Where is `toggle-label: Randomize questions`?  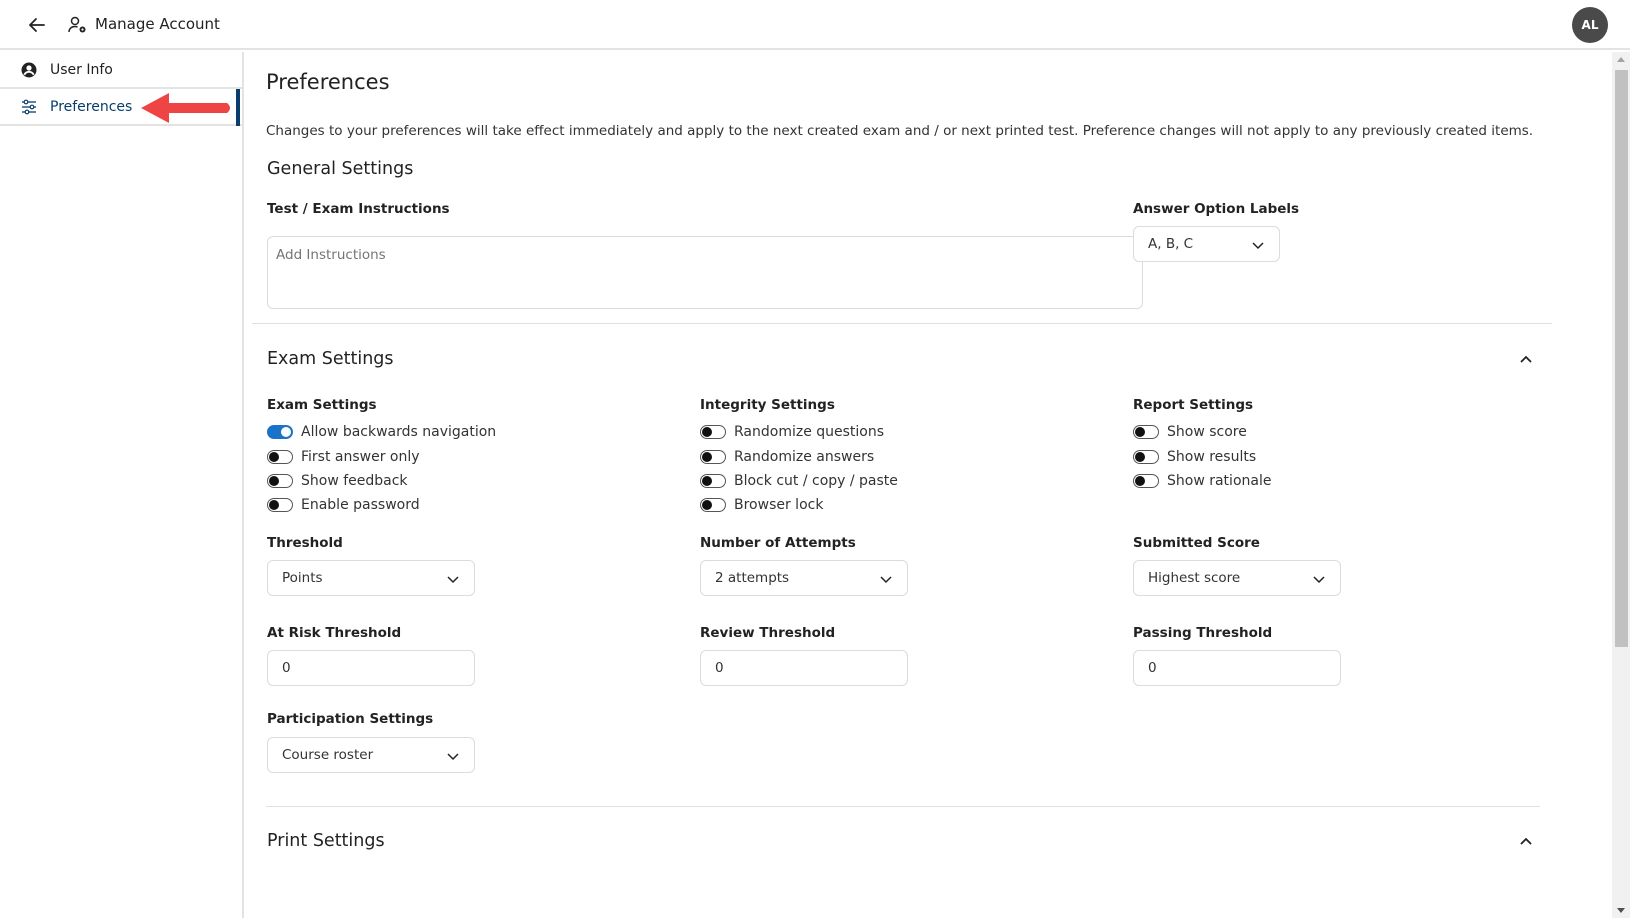 toggle-label: Randomize questions is located at coordinates (809, 432).